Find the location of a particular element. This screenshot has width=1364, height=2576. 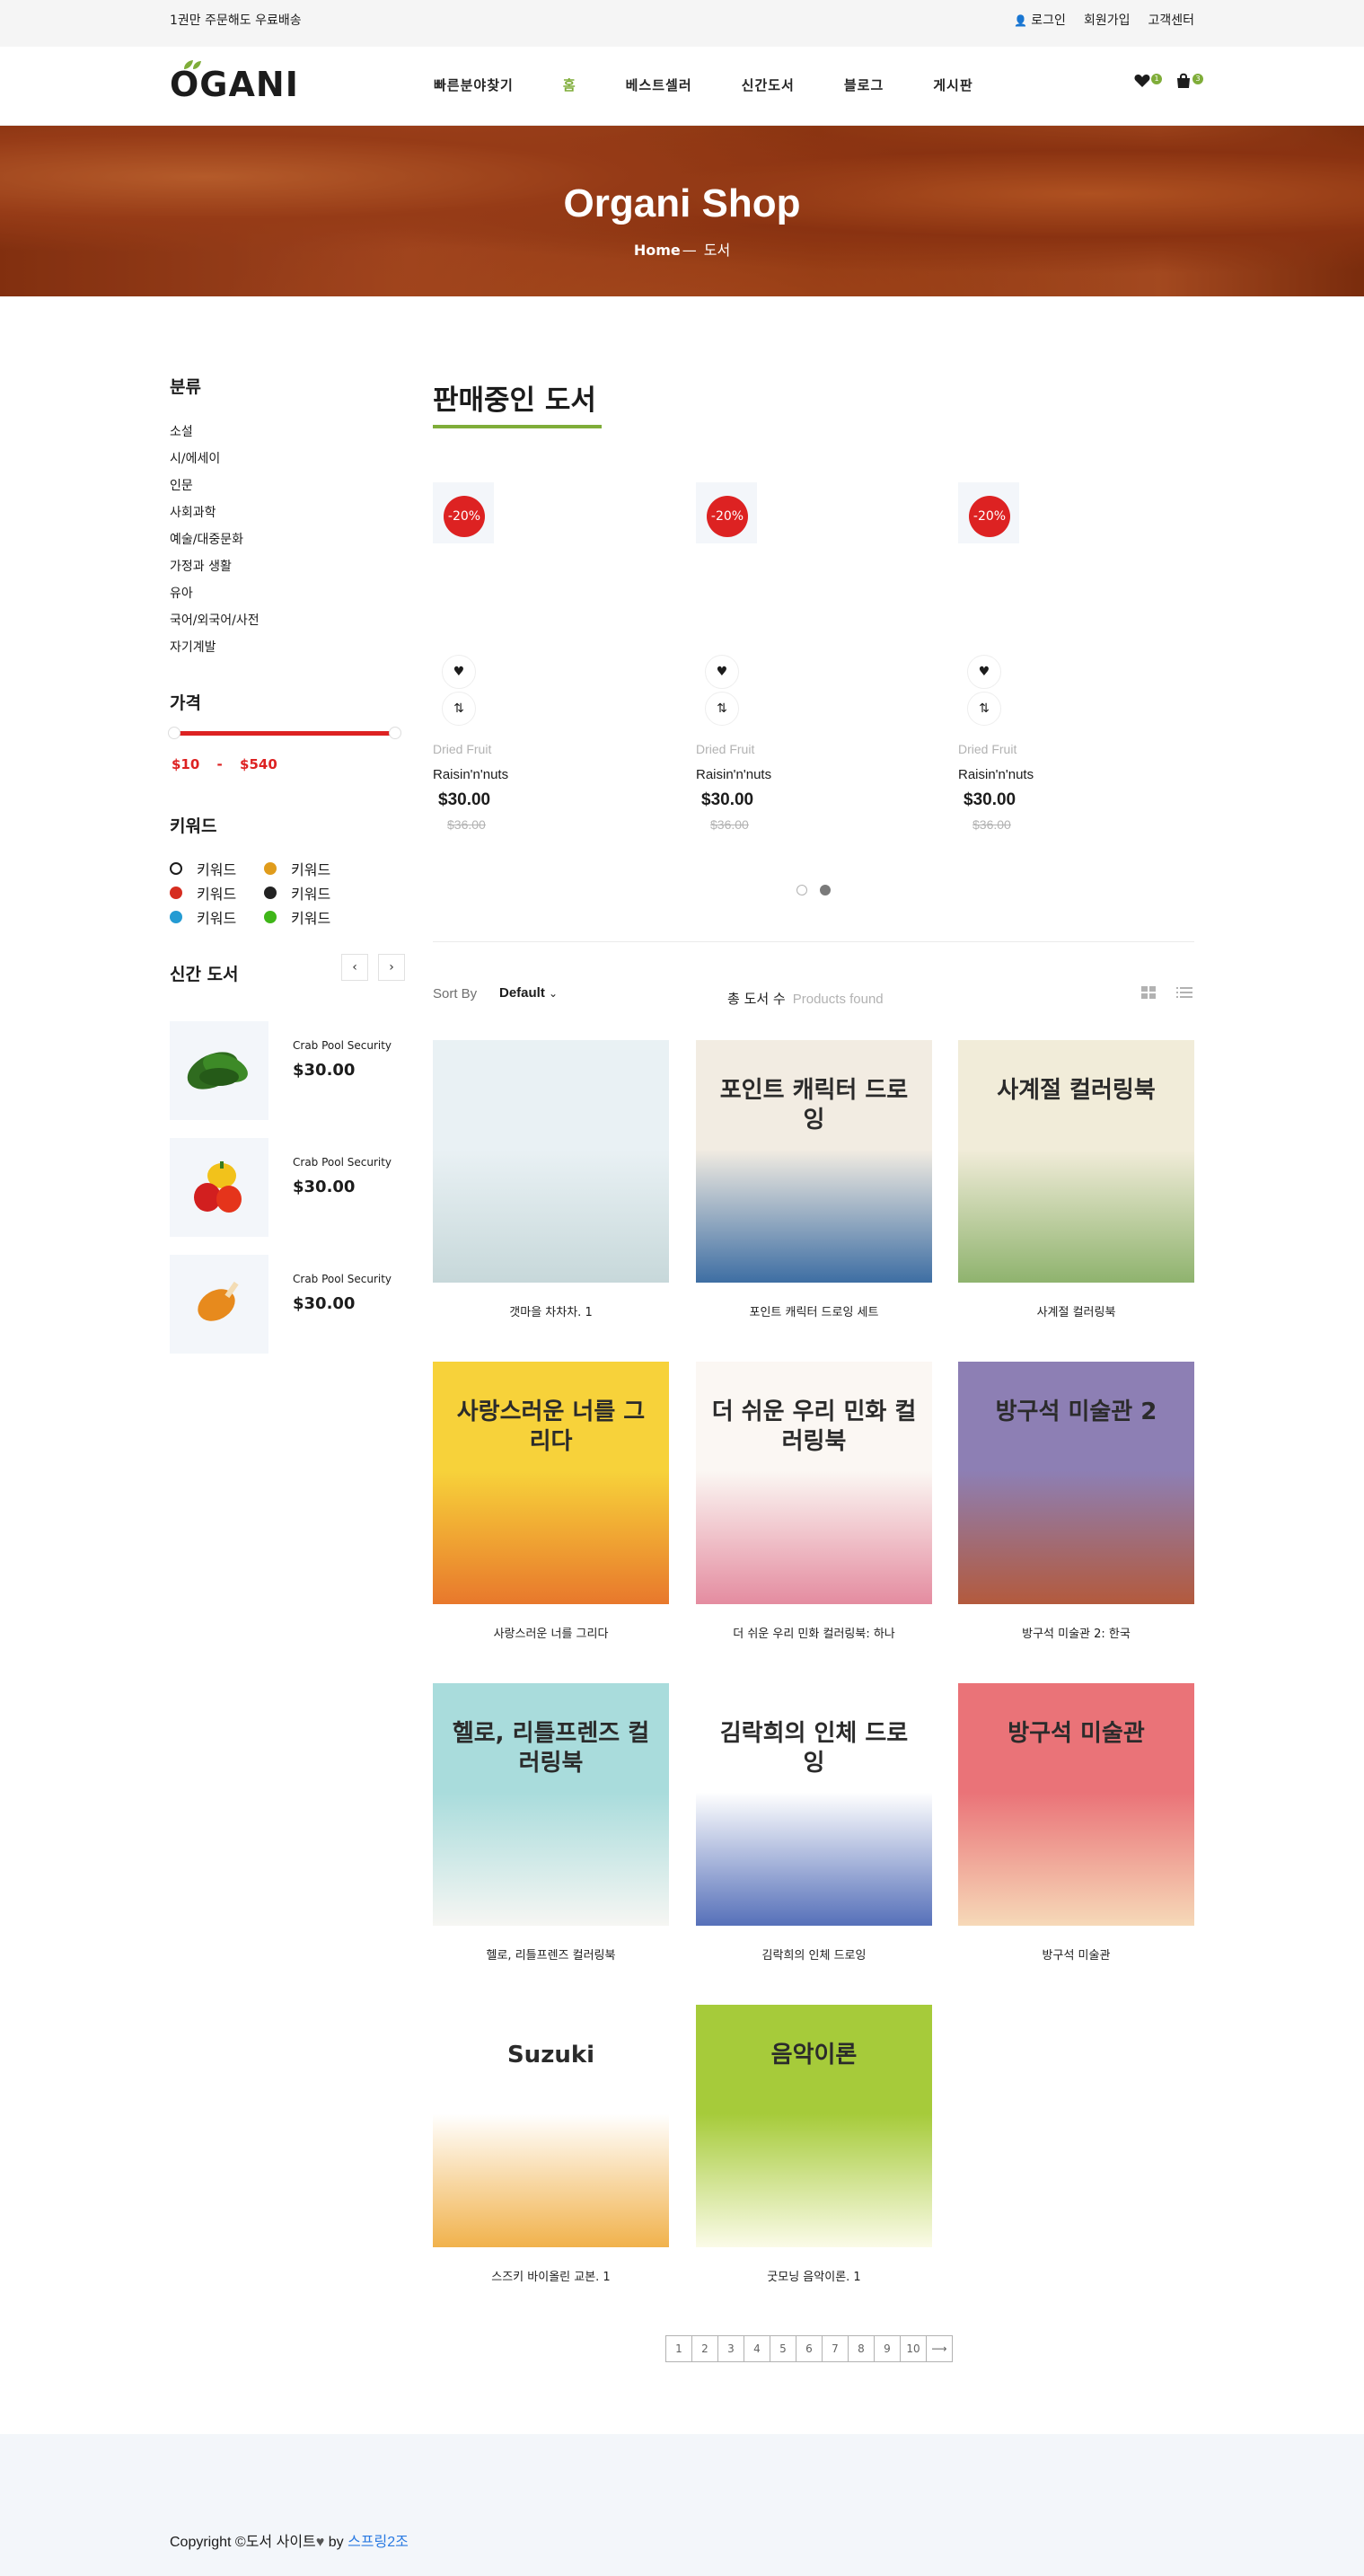

category-item: 국어/외국어/사전 is located at coordinates (215, 620).